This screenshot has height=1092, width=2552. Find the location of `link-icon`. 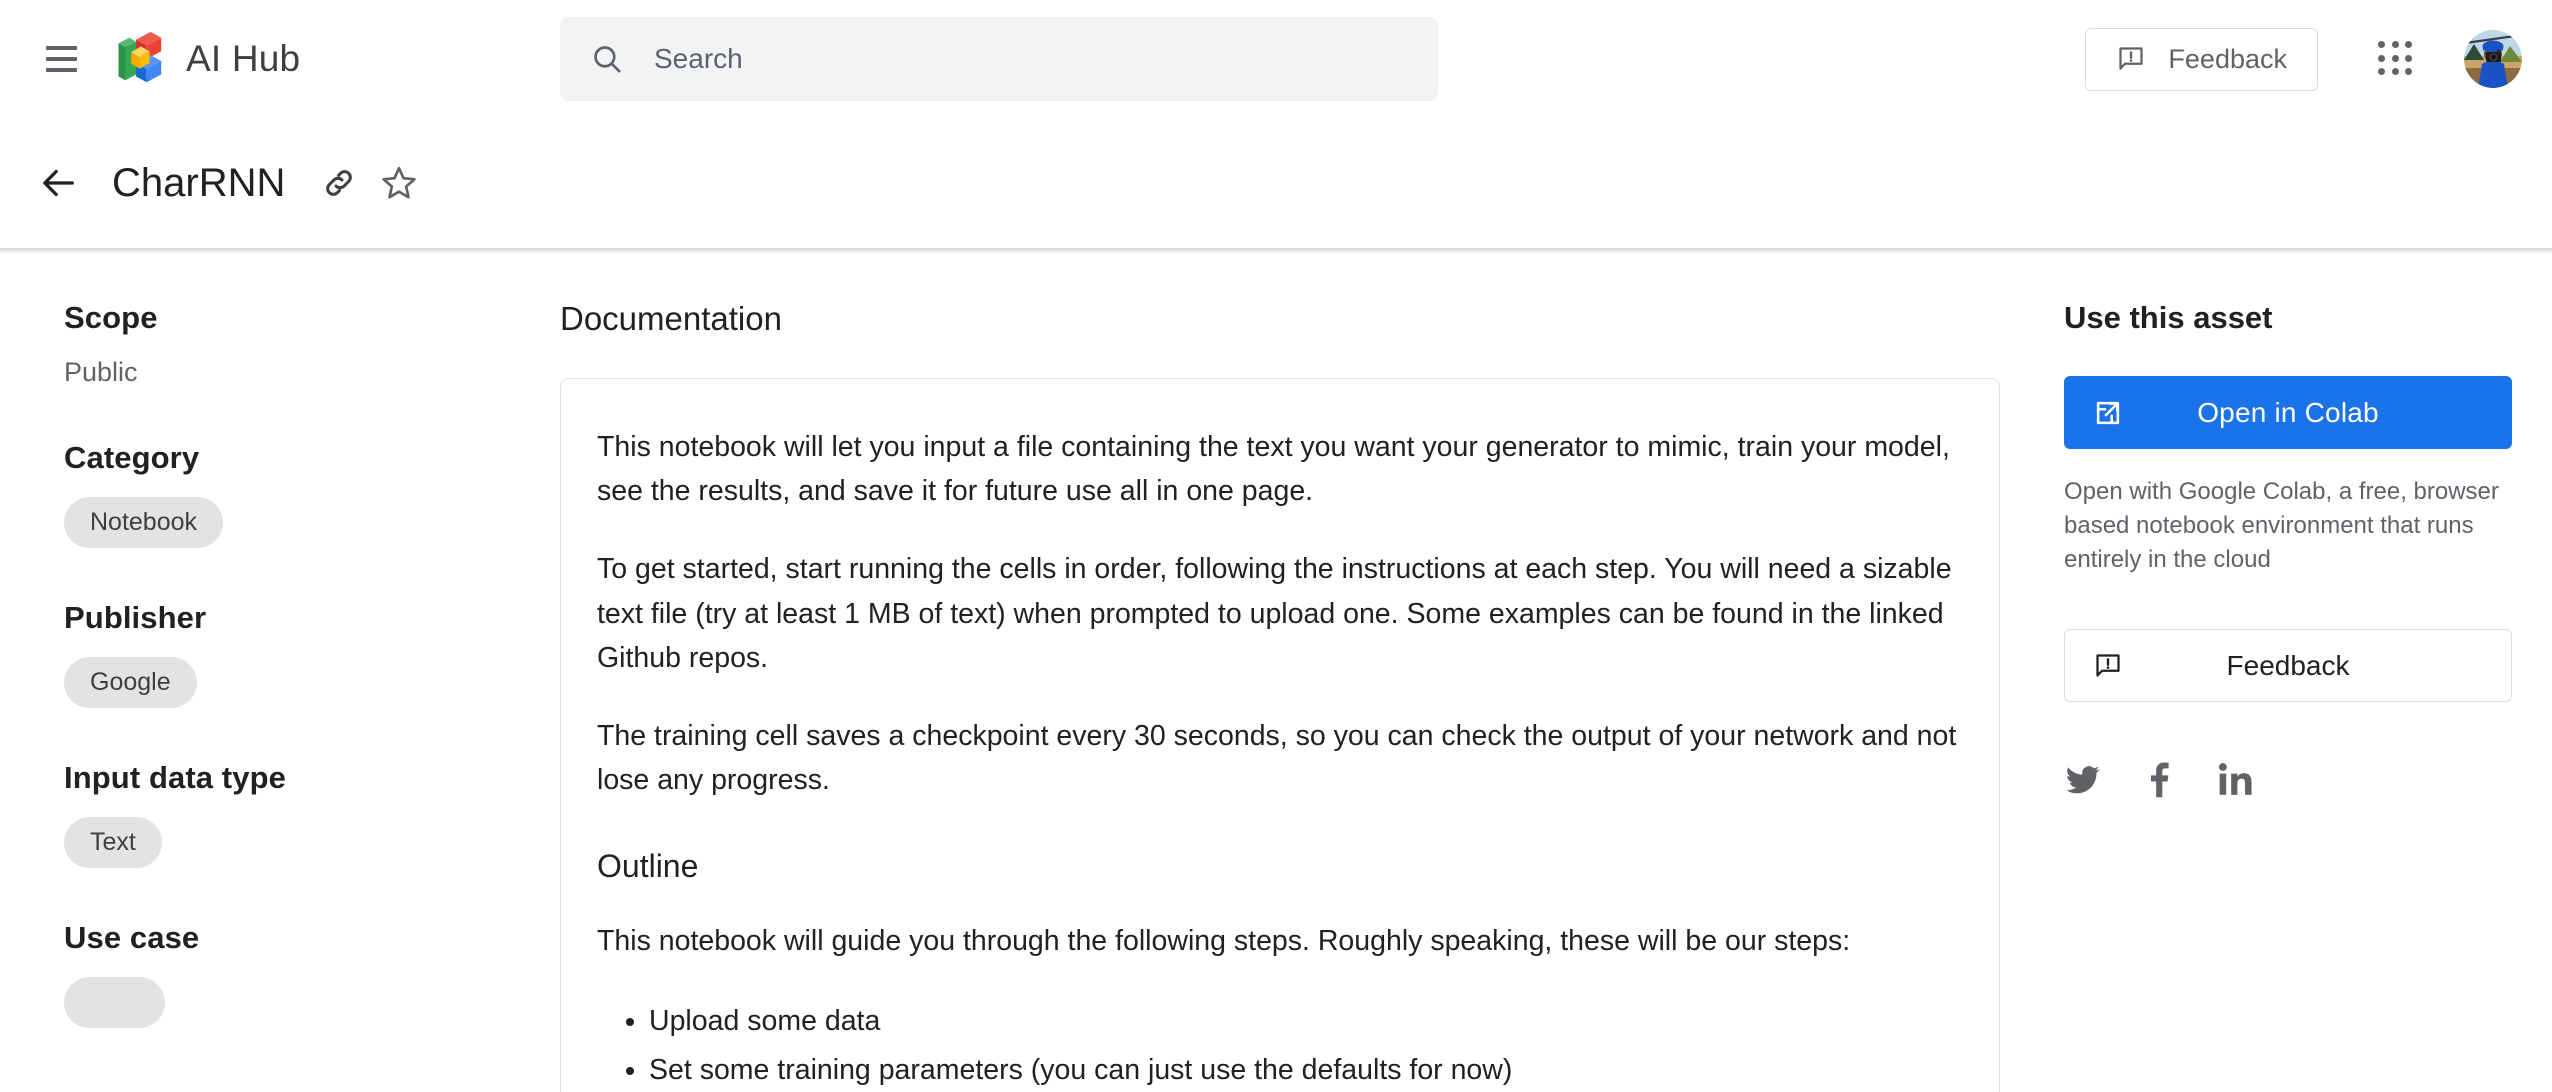

link-icon is located at coordinates (339, 183).